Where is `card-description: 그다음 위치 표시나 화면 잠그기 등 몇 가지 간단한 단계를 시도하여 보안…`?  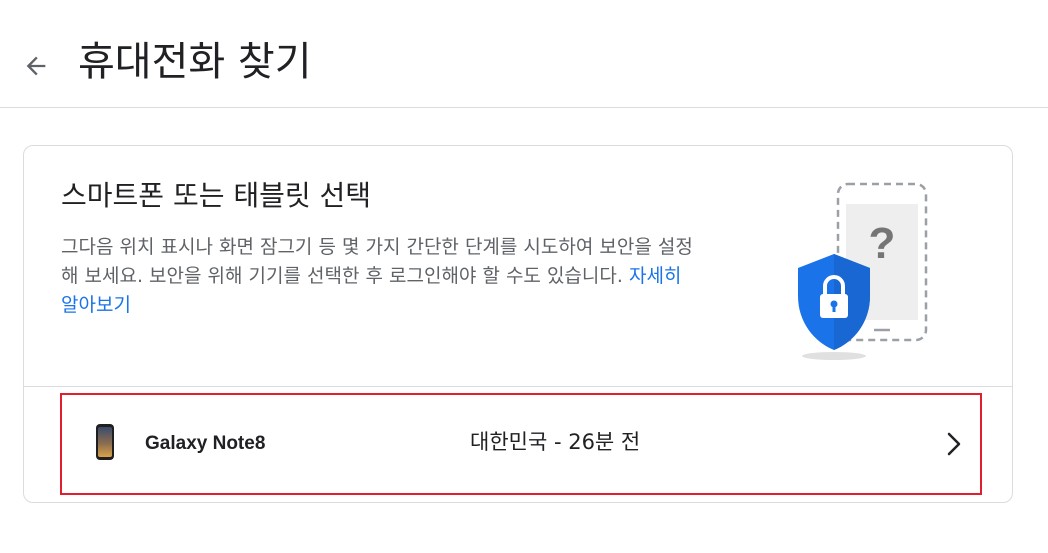
card-description: 그다음 위치 표시나 화면 잠그기 등 몇 가지 간단한 단계를 시도하여 보안… is located at coordinates (381, 276).